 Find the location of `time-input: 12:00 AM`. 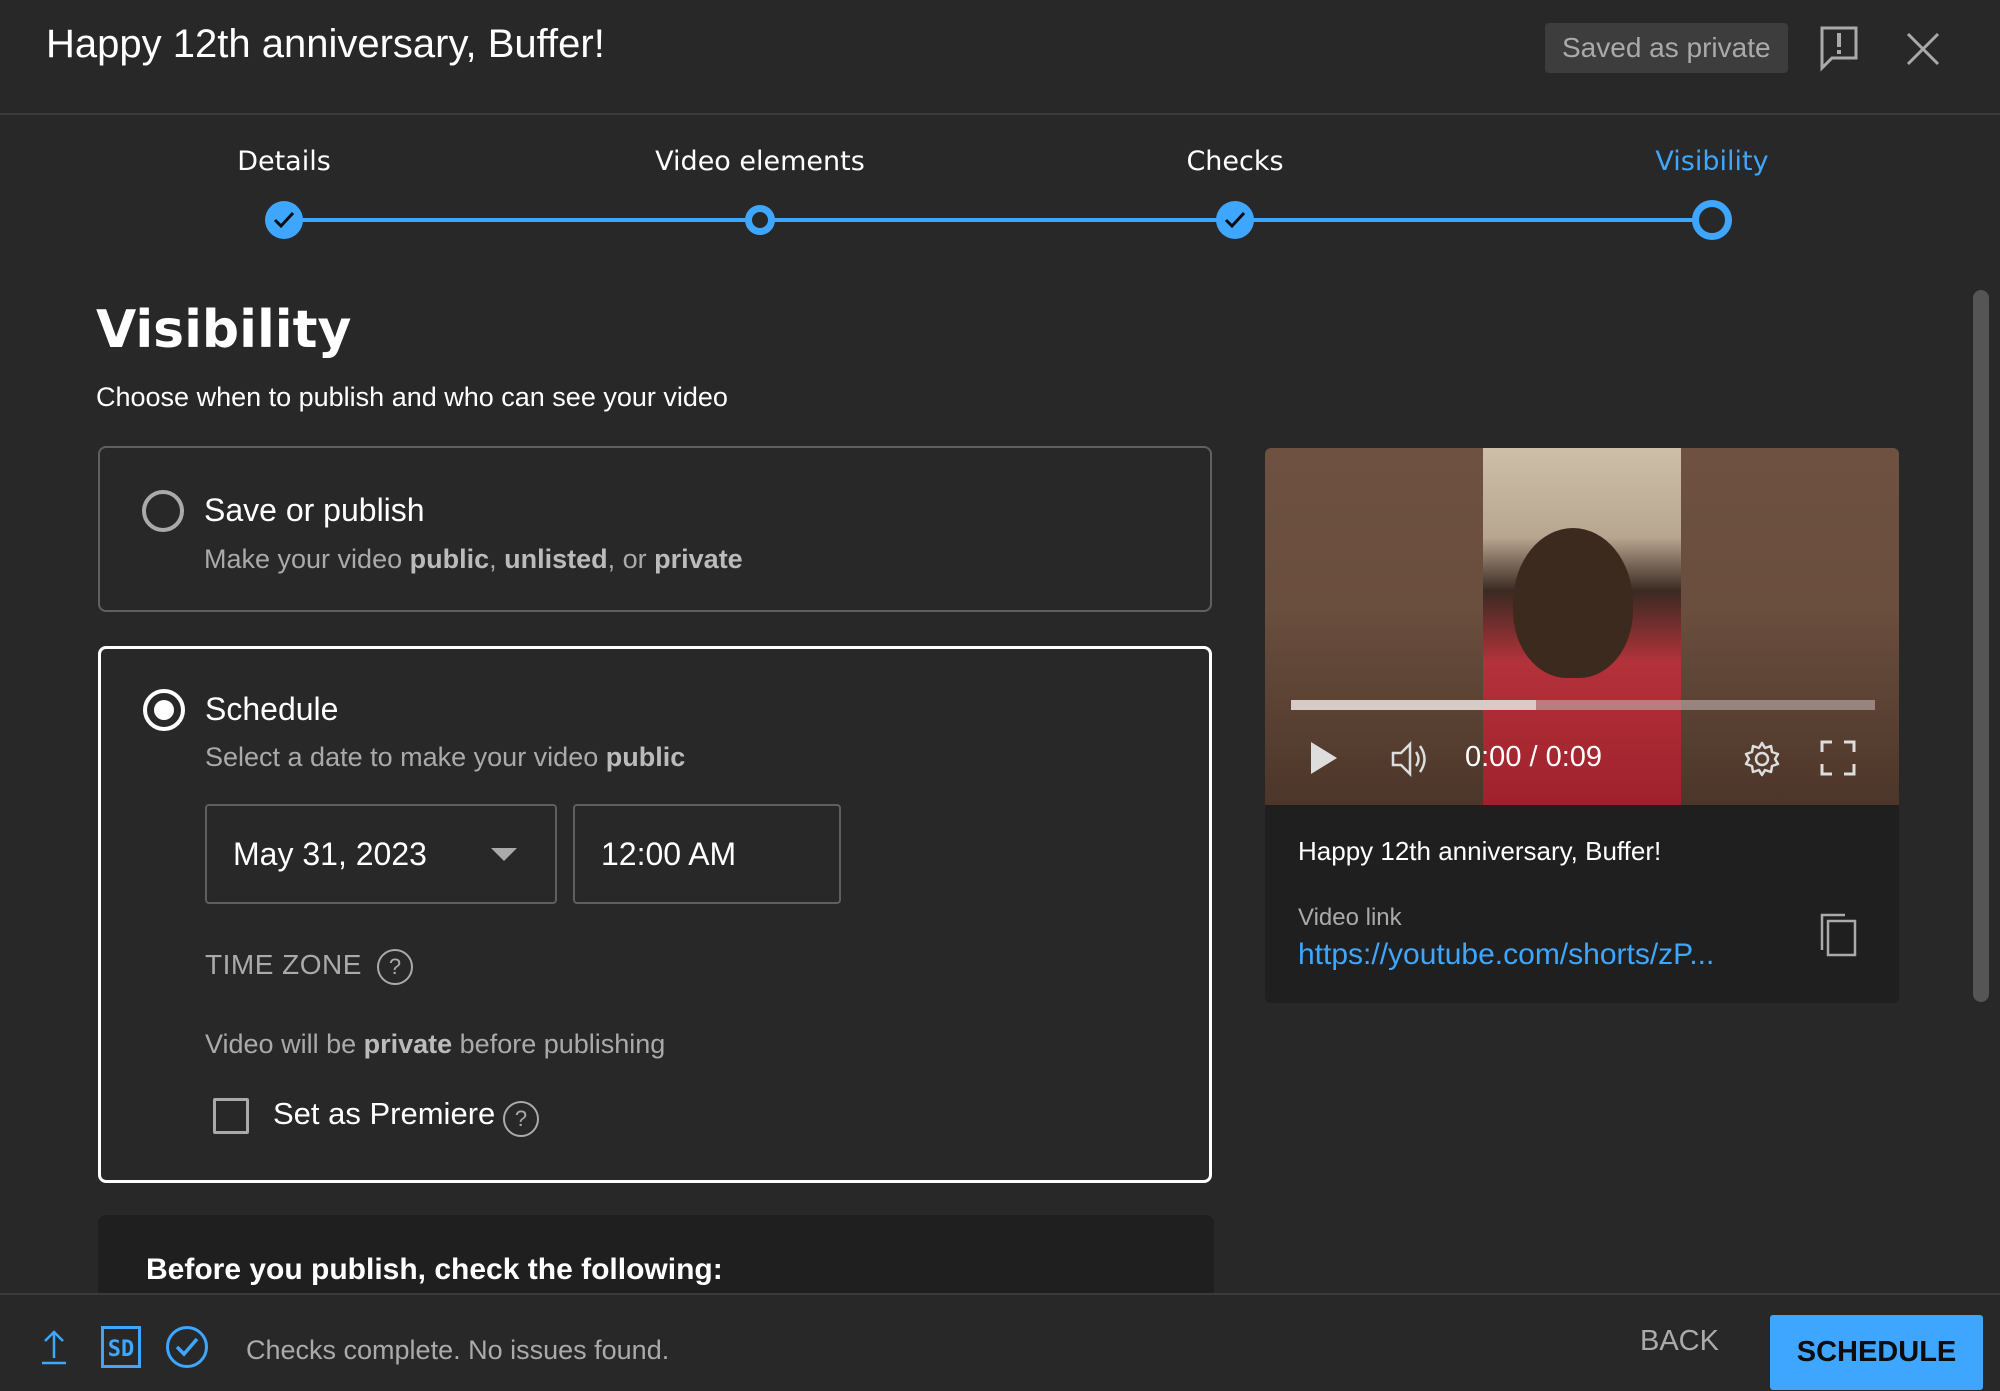

time-input: 12:00 AM is located at coordinates (707, 854).